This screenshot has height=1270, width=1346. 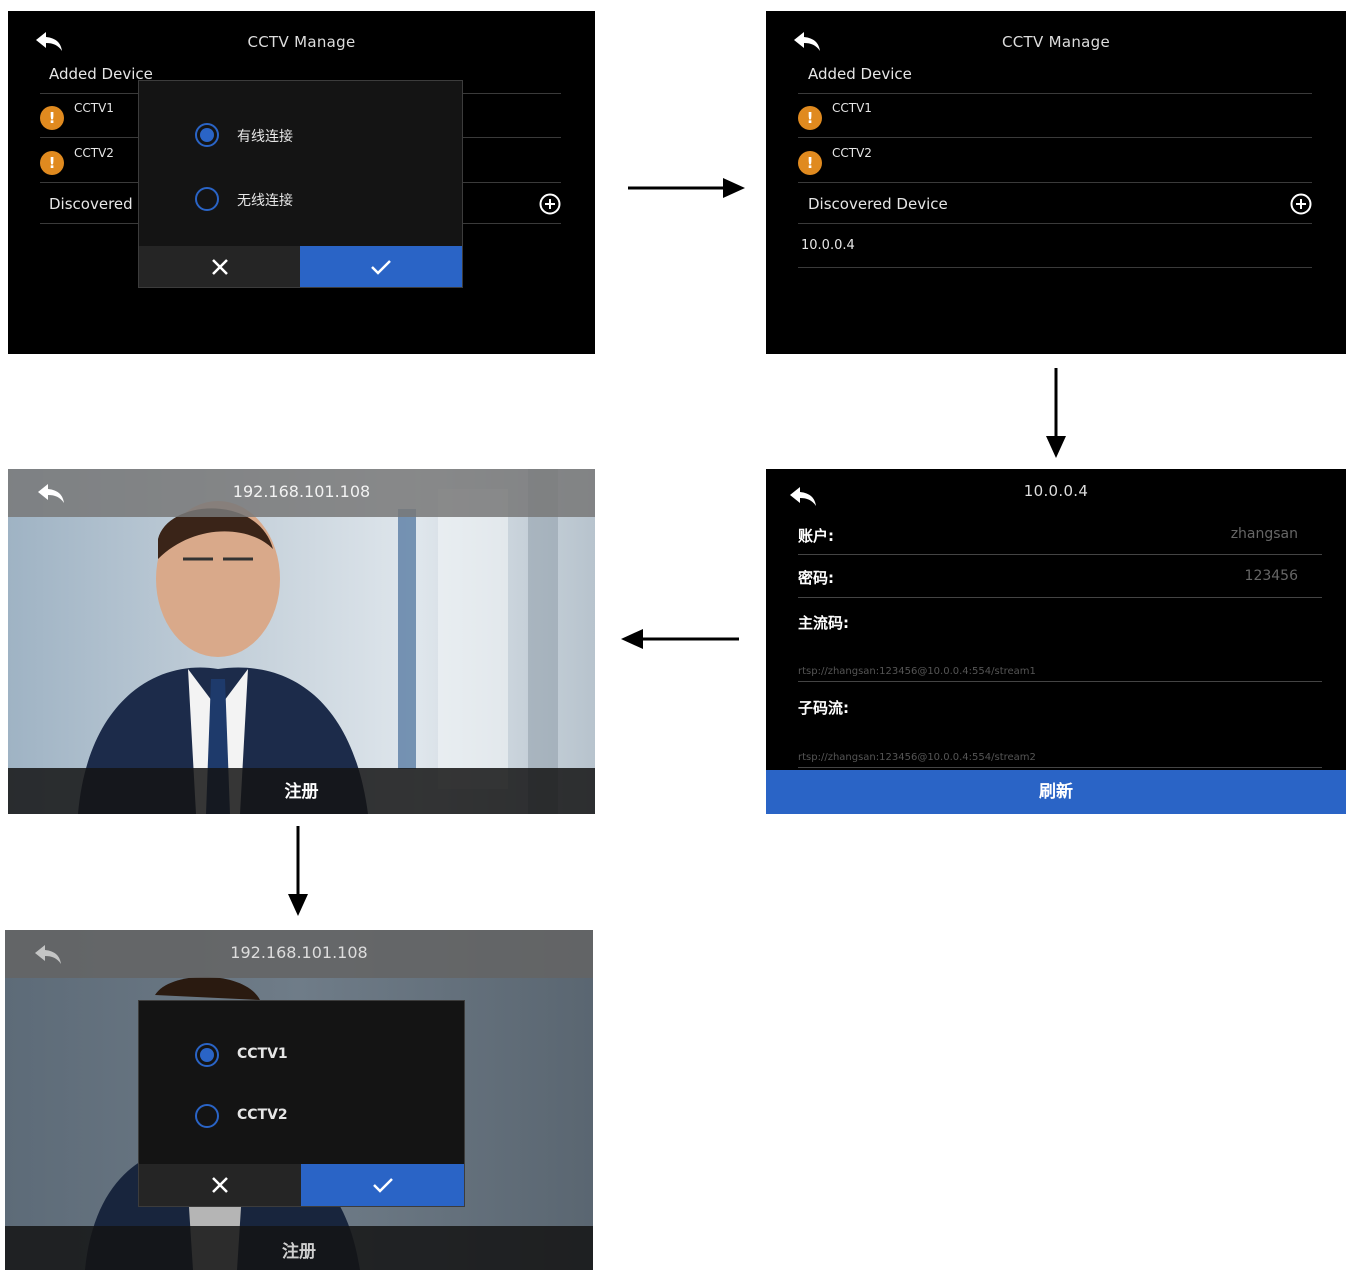 I want to click on discovered-label: Discovered, so click(x=91, y=204).